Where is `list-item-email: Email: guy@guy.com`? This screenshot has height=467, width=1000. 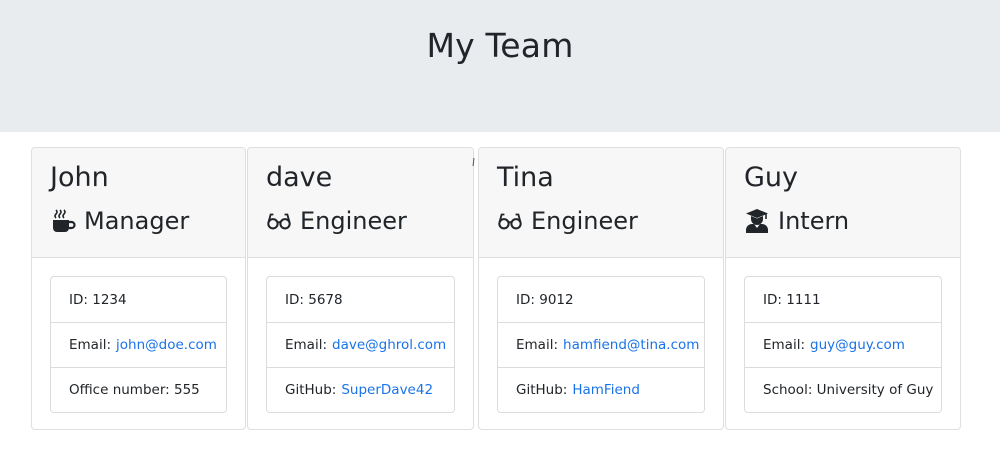
list-item-email: Email: guy@guy.com is located at coordinates (843, 344).